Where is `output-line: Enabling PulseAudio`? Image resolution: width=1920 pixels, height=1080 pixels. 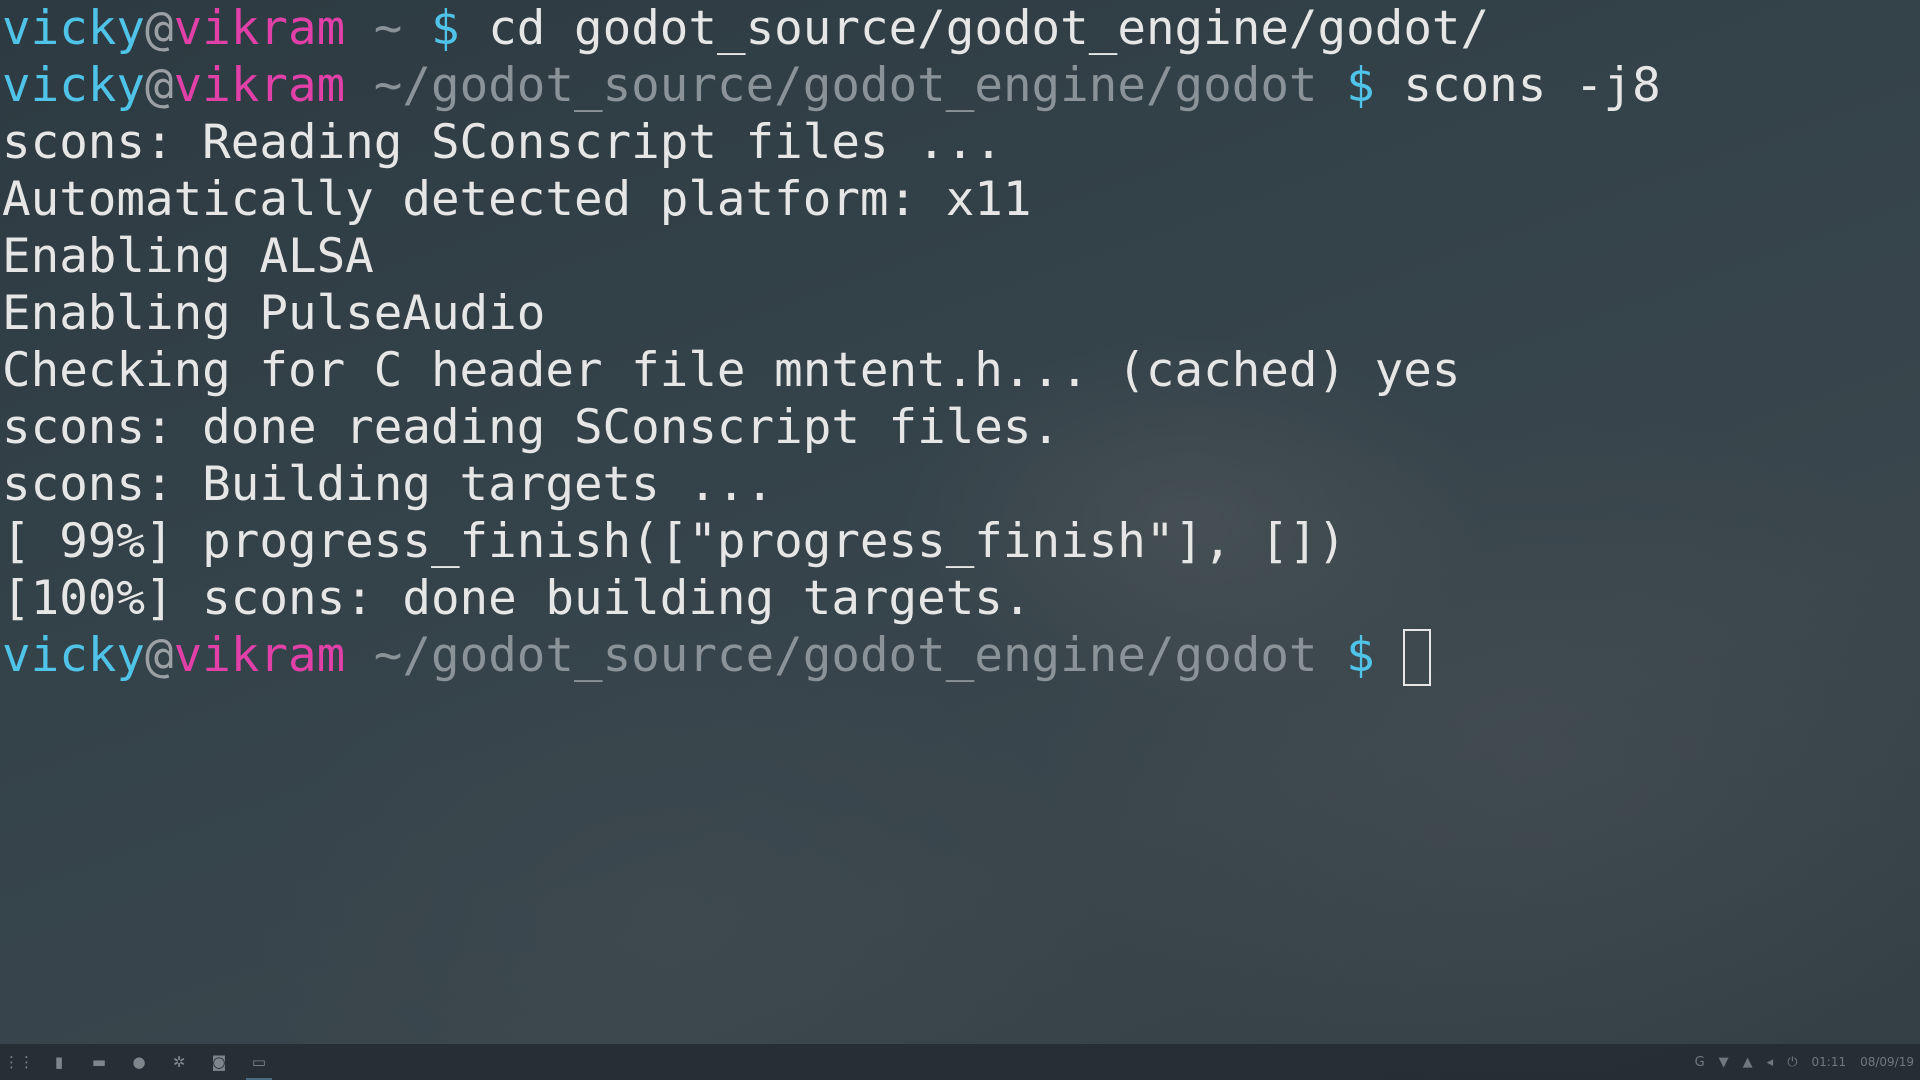
output-line: Enabling PulseAudio is located at coordinates (274, 313).